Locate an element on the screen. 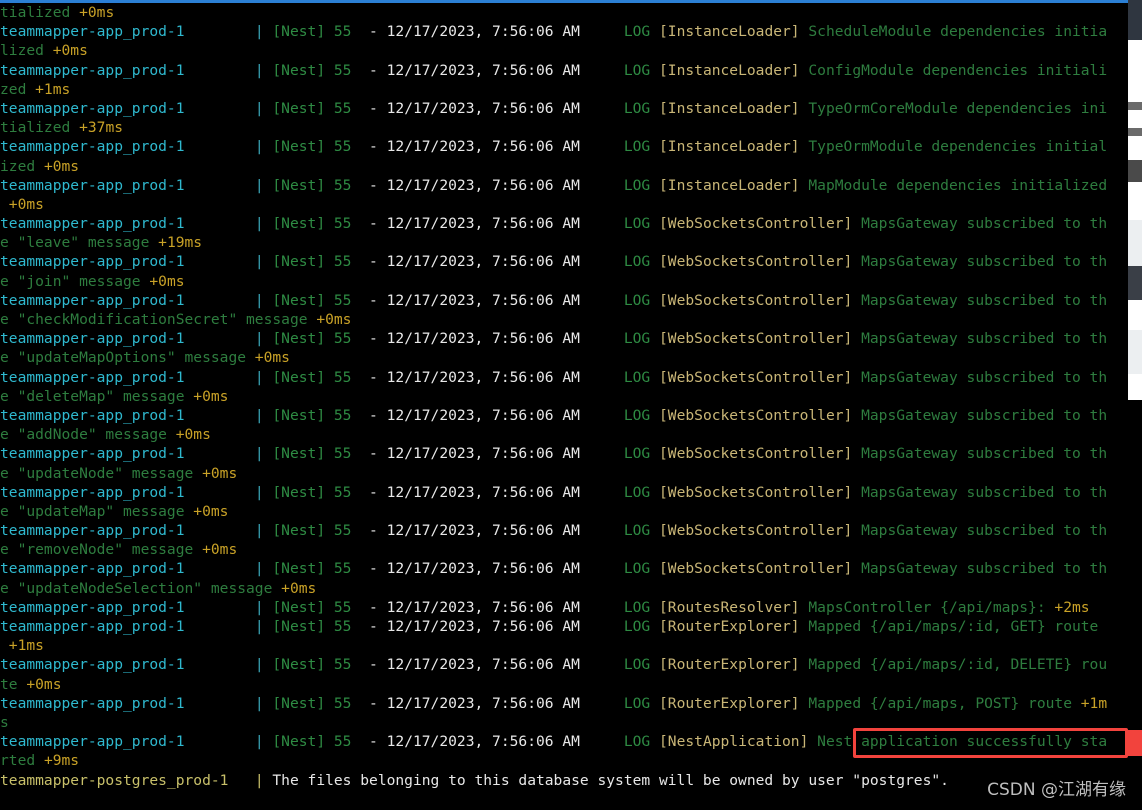 The image size is (1142, 810). log-message-continuation: e "updateNode" message is located at coordinates (97, 473).